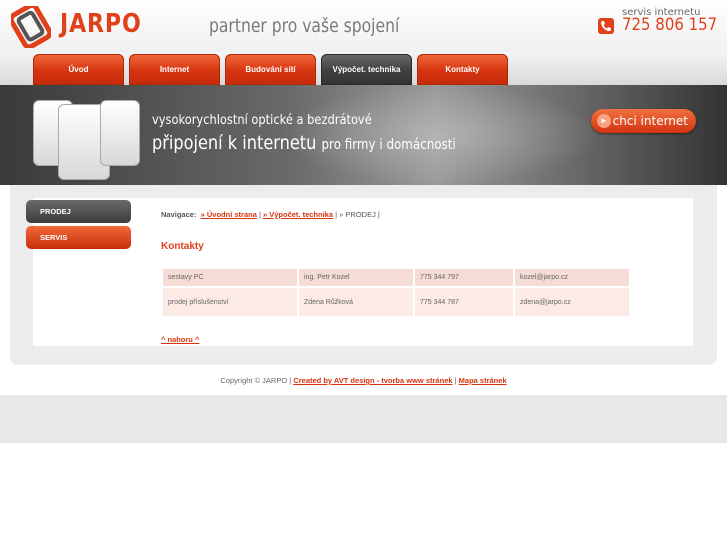 This screenshot has height=545, width=727. What do you see at coordinates (78, 211) in the screenshot?
I see `sidebar-item-prodej: PRODEJ` at bounding box center [78, 211].